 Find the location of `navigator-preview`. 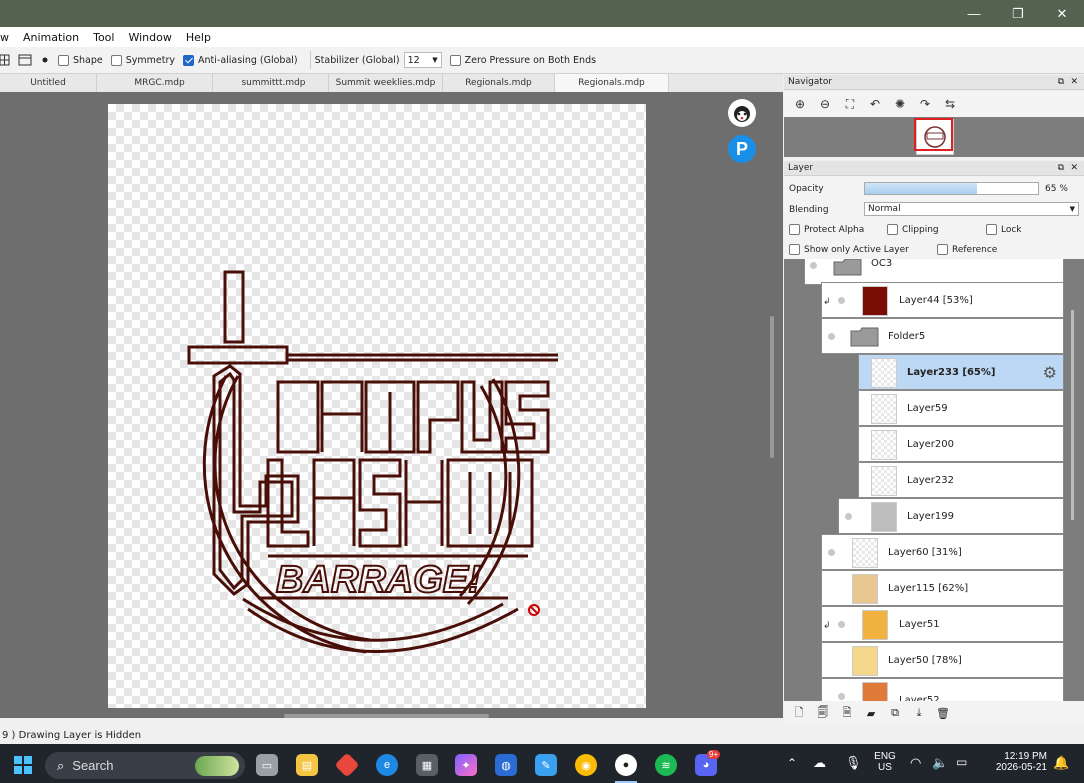

navigator-preview is located at coordinates (934, 137).